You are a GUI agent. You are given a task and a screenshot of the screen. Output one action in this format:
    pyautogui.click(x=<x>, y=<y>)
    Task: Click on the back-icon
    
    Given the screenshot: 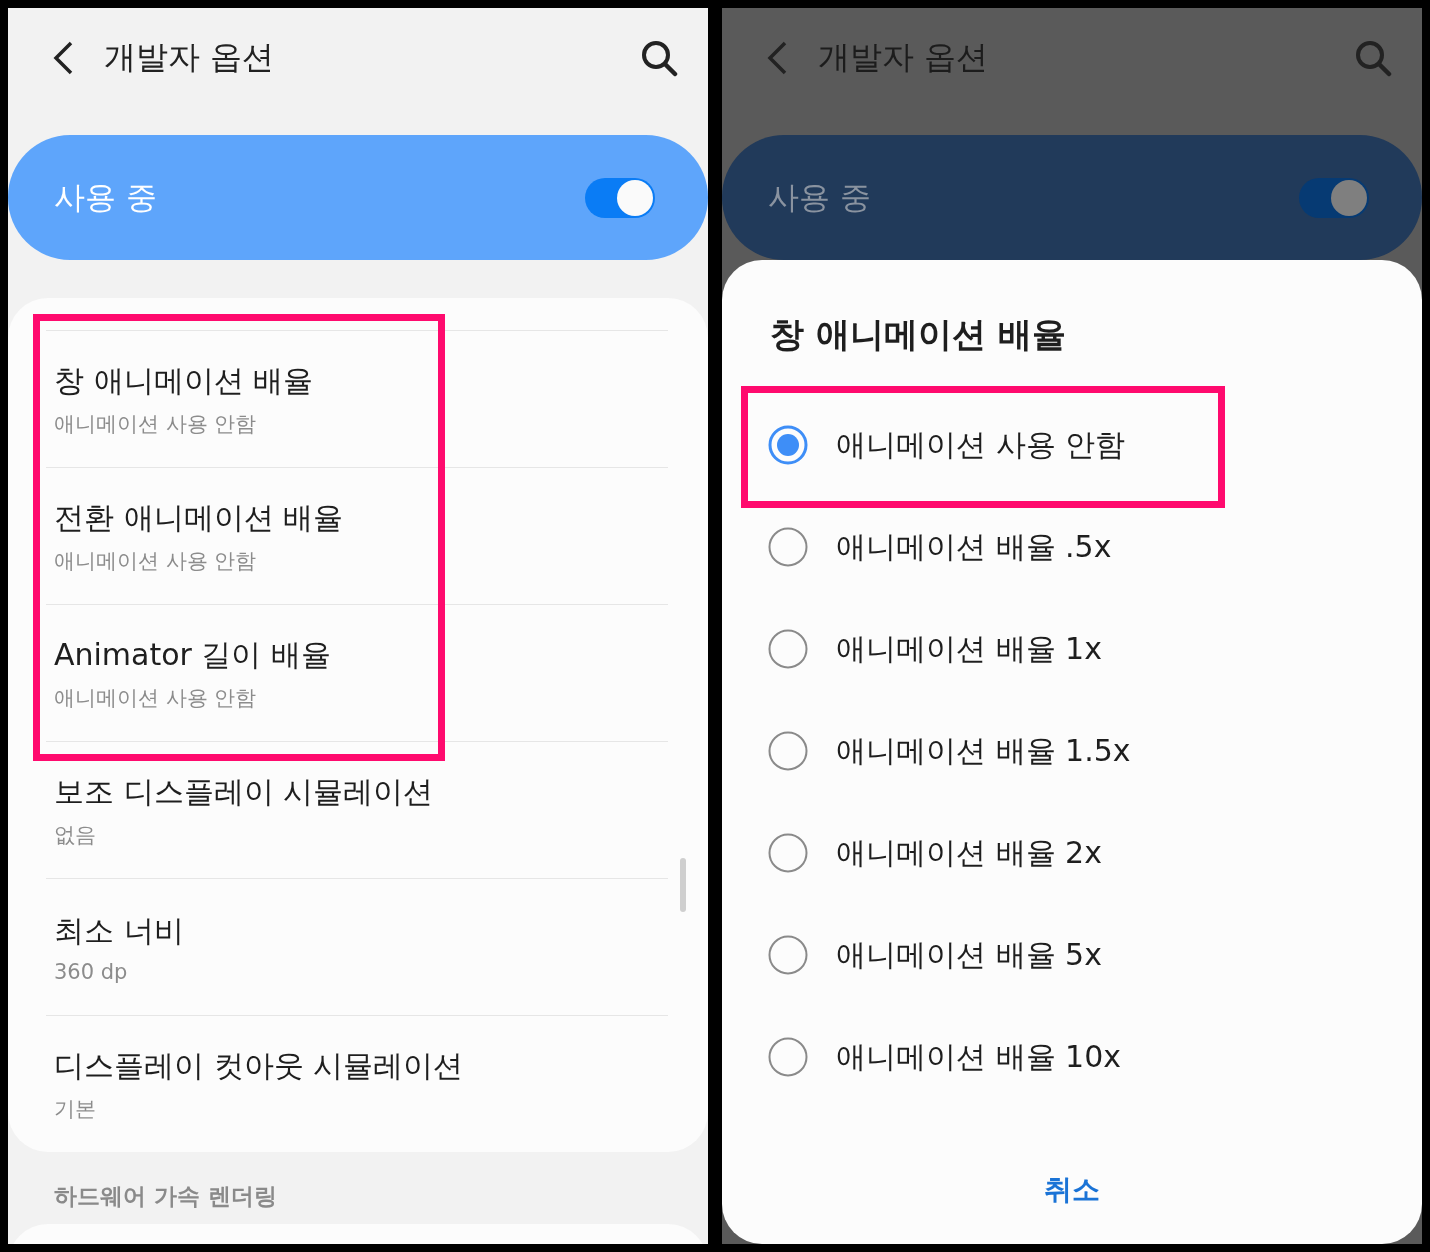 What is the action you would take?
    pyautogui.click(x=63, y=58)
    